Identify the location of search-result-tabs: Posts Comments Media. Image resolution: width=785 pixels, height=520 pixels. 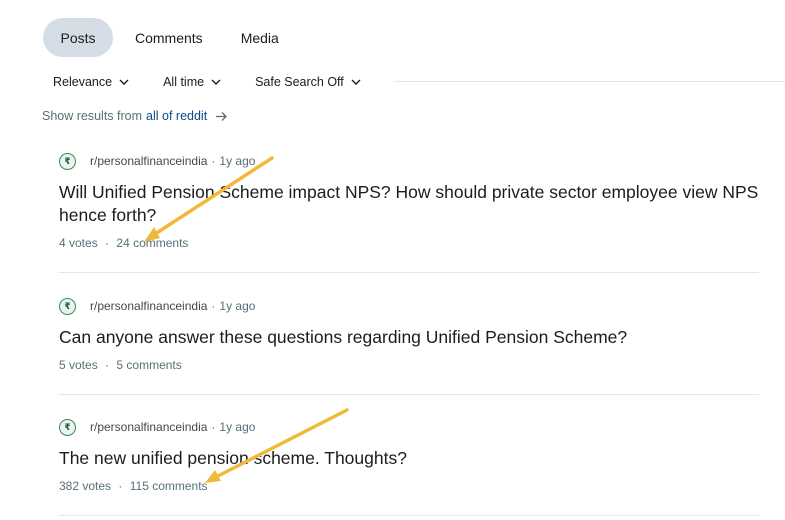
(161, 37).